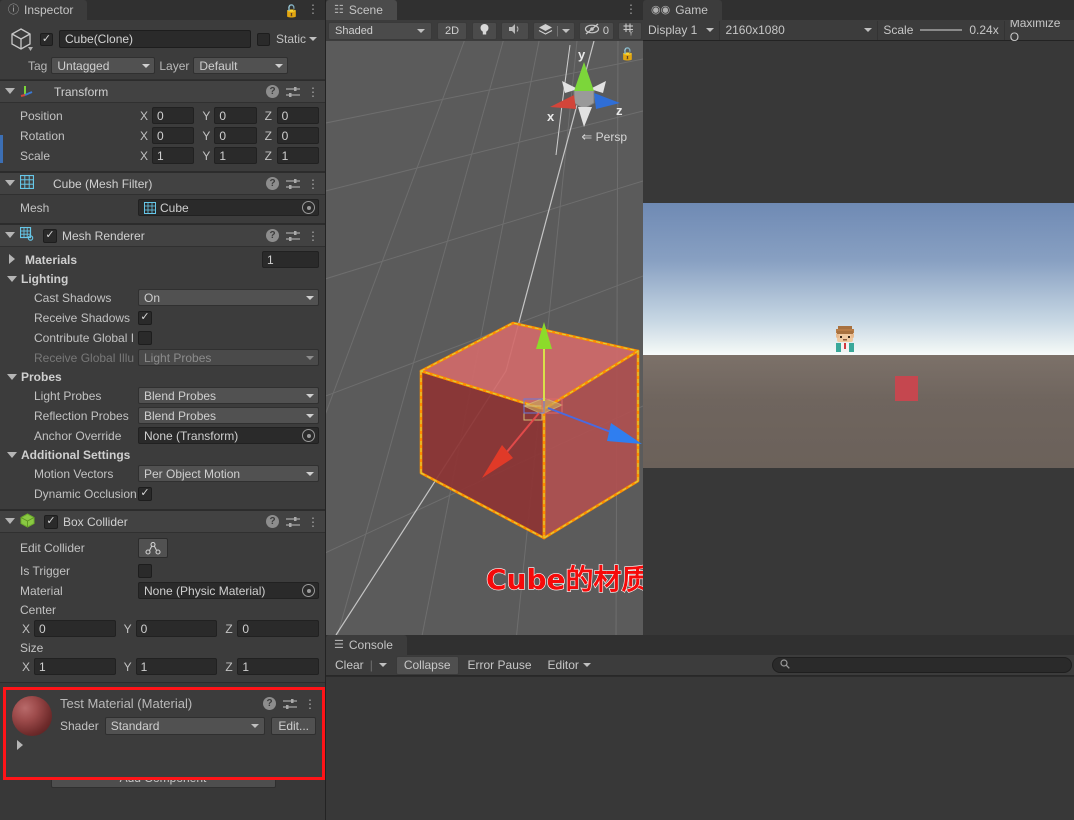  What do you see at coordinates (162, 455) in the screenshot?
I see `additional-settings-foldout: Additional Settings` at bounding box center [162, 455].